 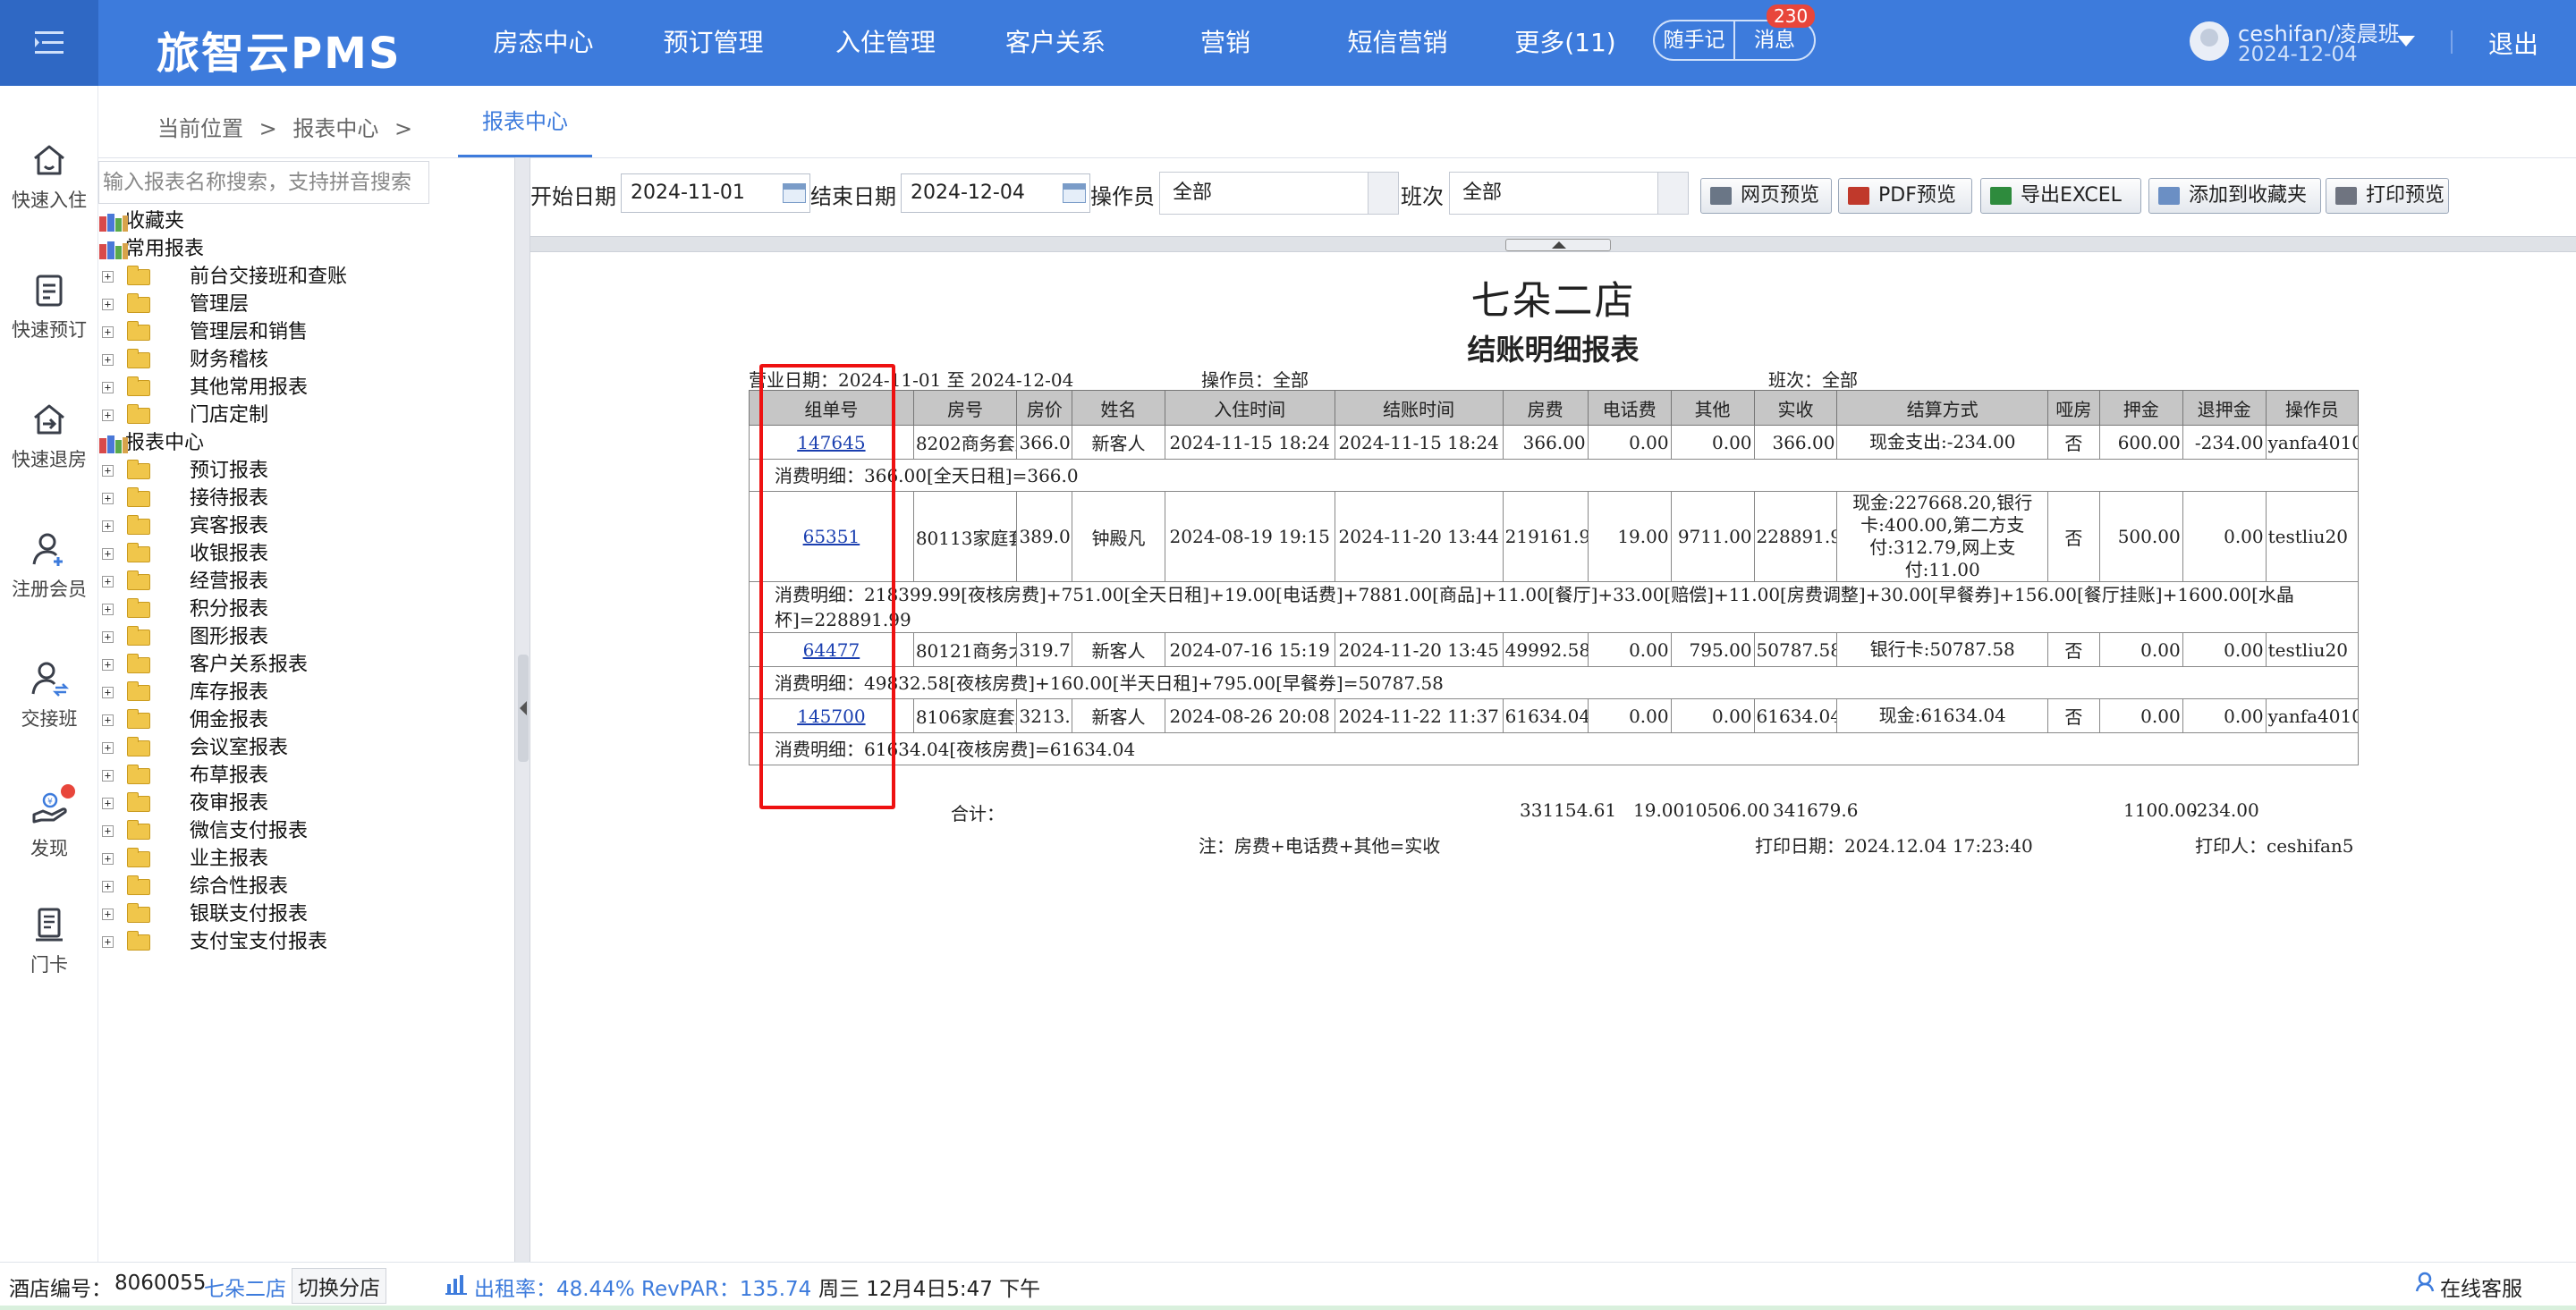 I want to click on nav-marketing: 营销, so click(x=1225, y=43).